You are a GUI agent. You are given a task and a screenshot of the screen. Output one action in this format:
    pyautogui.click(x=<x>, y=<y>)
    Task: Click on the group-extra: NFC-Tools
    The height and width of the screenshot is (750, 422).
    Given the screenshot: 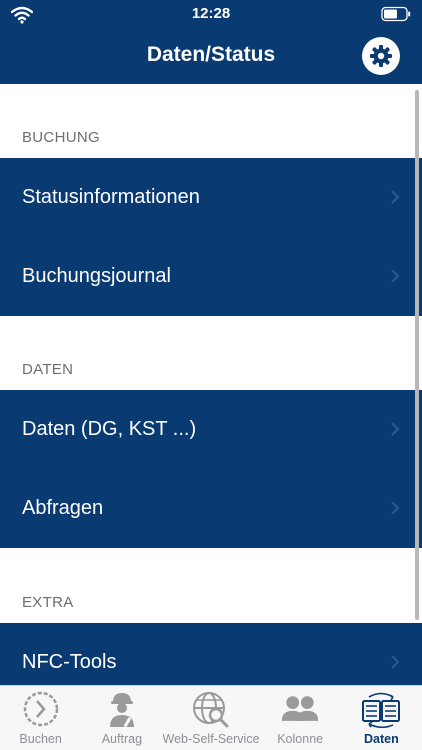 What is the action you would take?
    pyautogui.click(x=211, y=654)
    